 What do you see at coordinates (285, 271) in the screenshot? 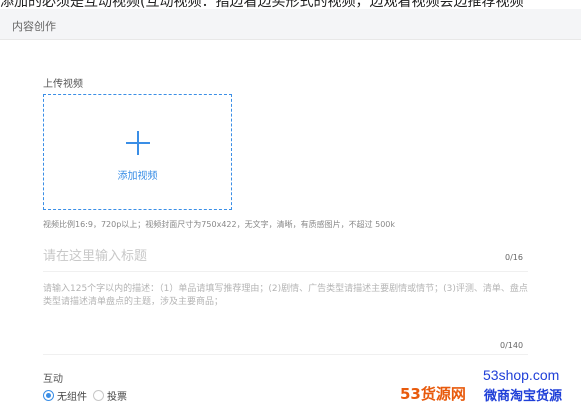
I see `title-divider` at bounding box center [285, 271].